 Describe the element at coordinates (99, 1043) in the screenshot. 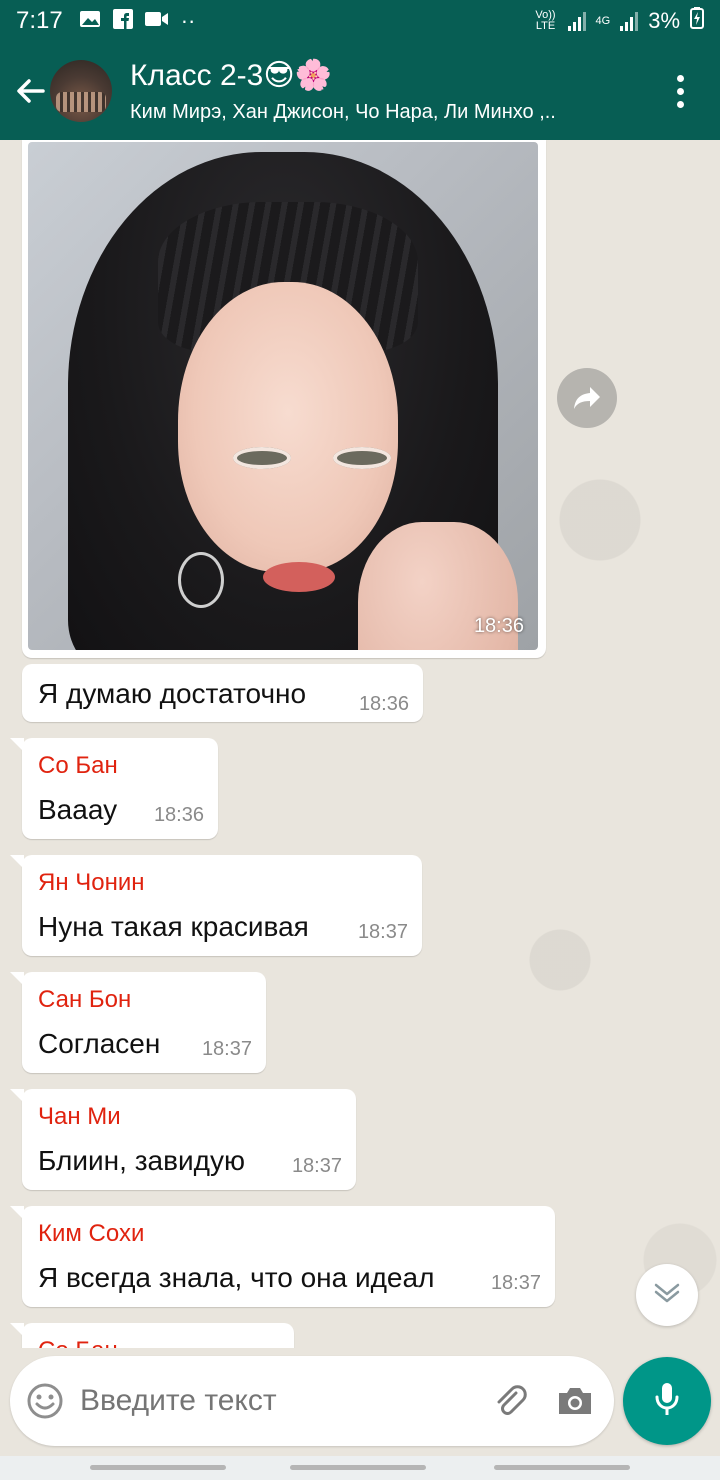

I see `message-text: Согласен` at that location.